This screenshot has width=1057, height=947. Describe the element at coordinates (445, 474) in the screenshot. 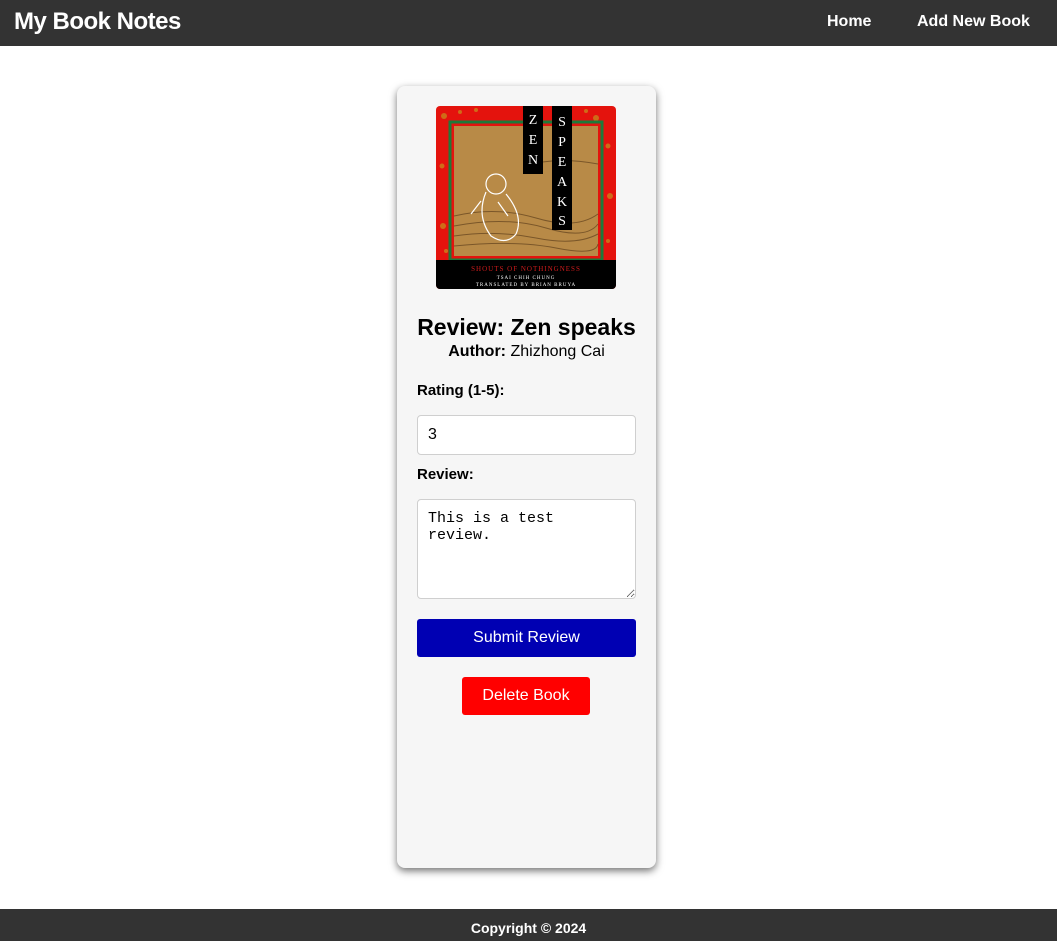

I see `review-label: Review:` at that location.